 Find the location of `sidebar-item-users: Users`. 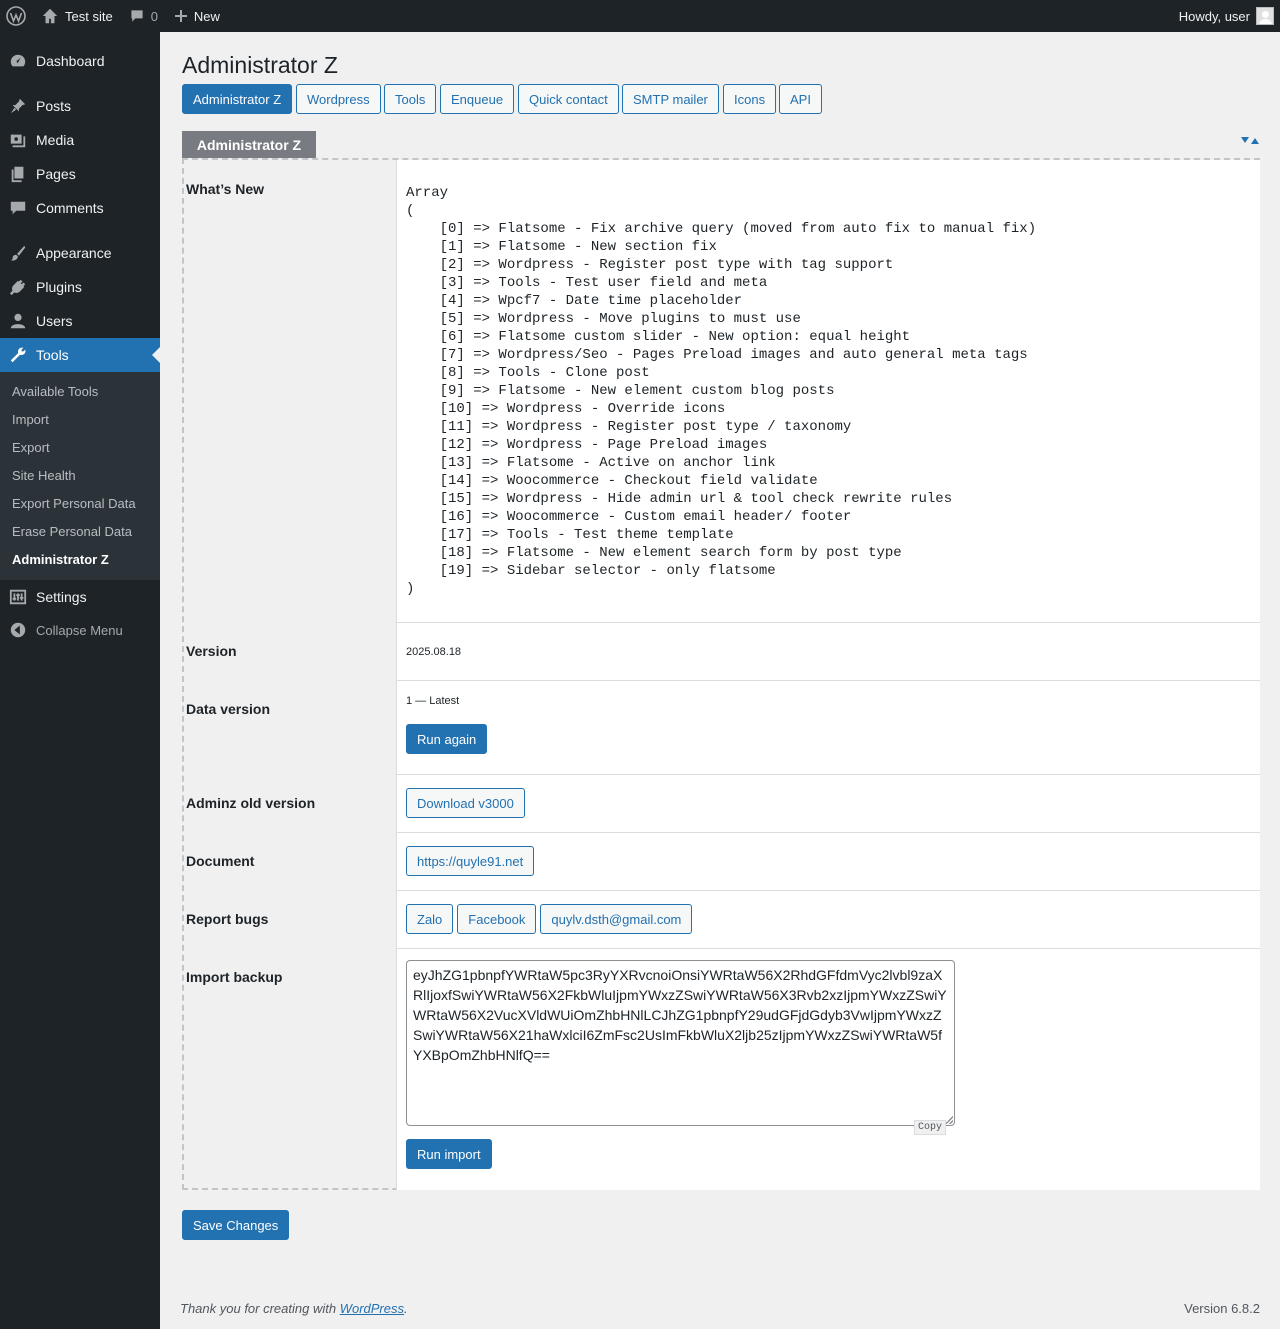

sidebar-item-users: Users is located at coordinates (80, 321).